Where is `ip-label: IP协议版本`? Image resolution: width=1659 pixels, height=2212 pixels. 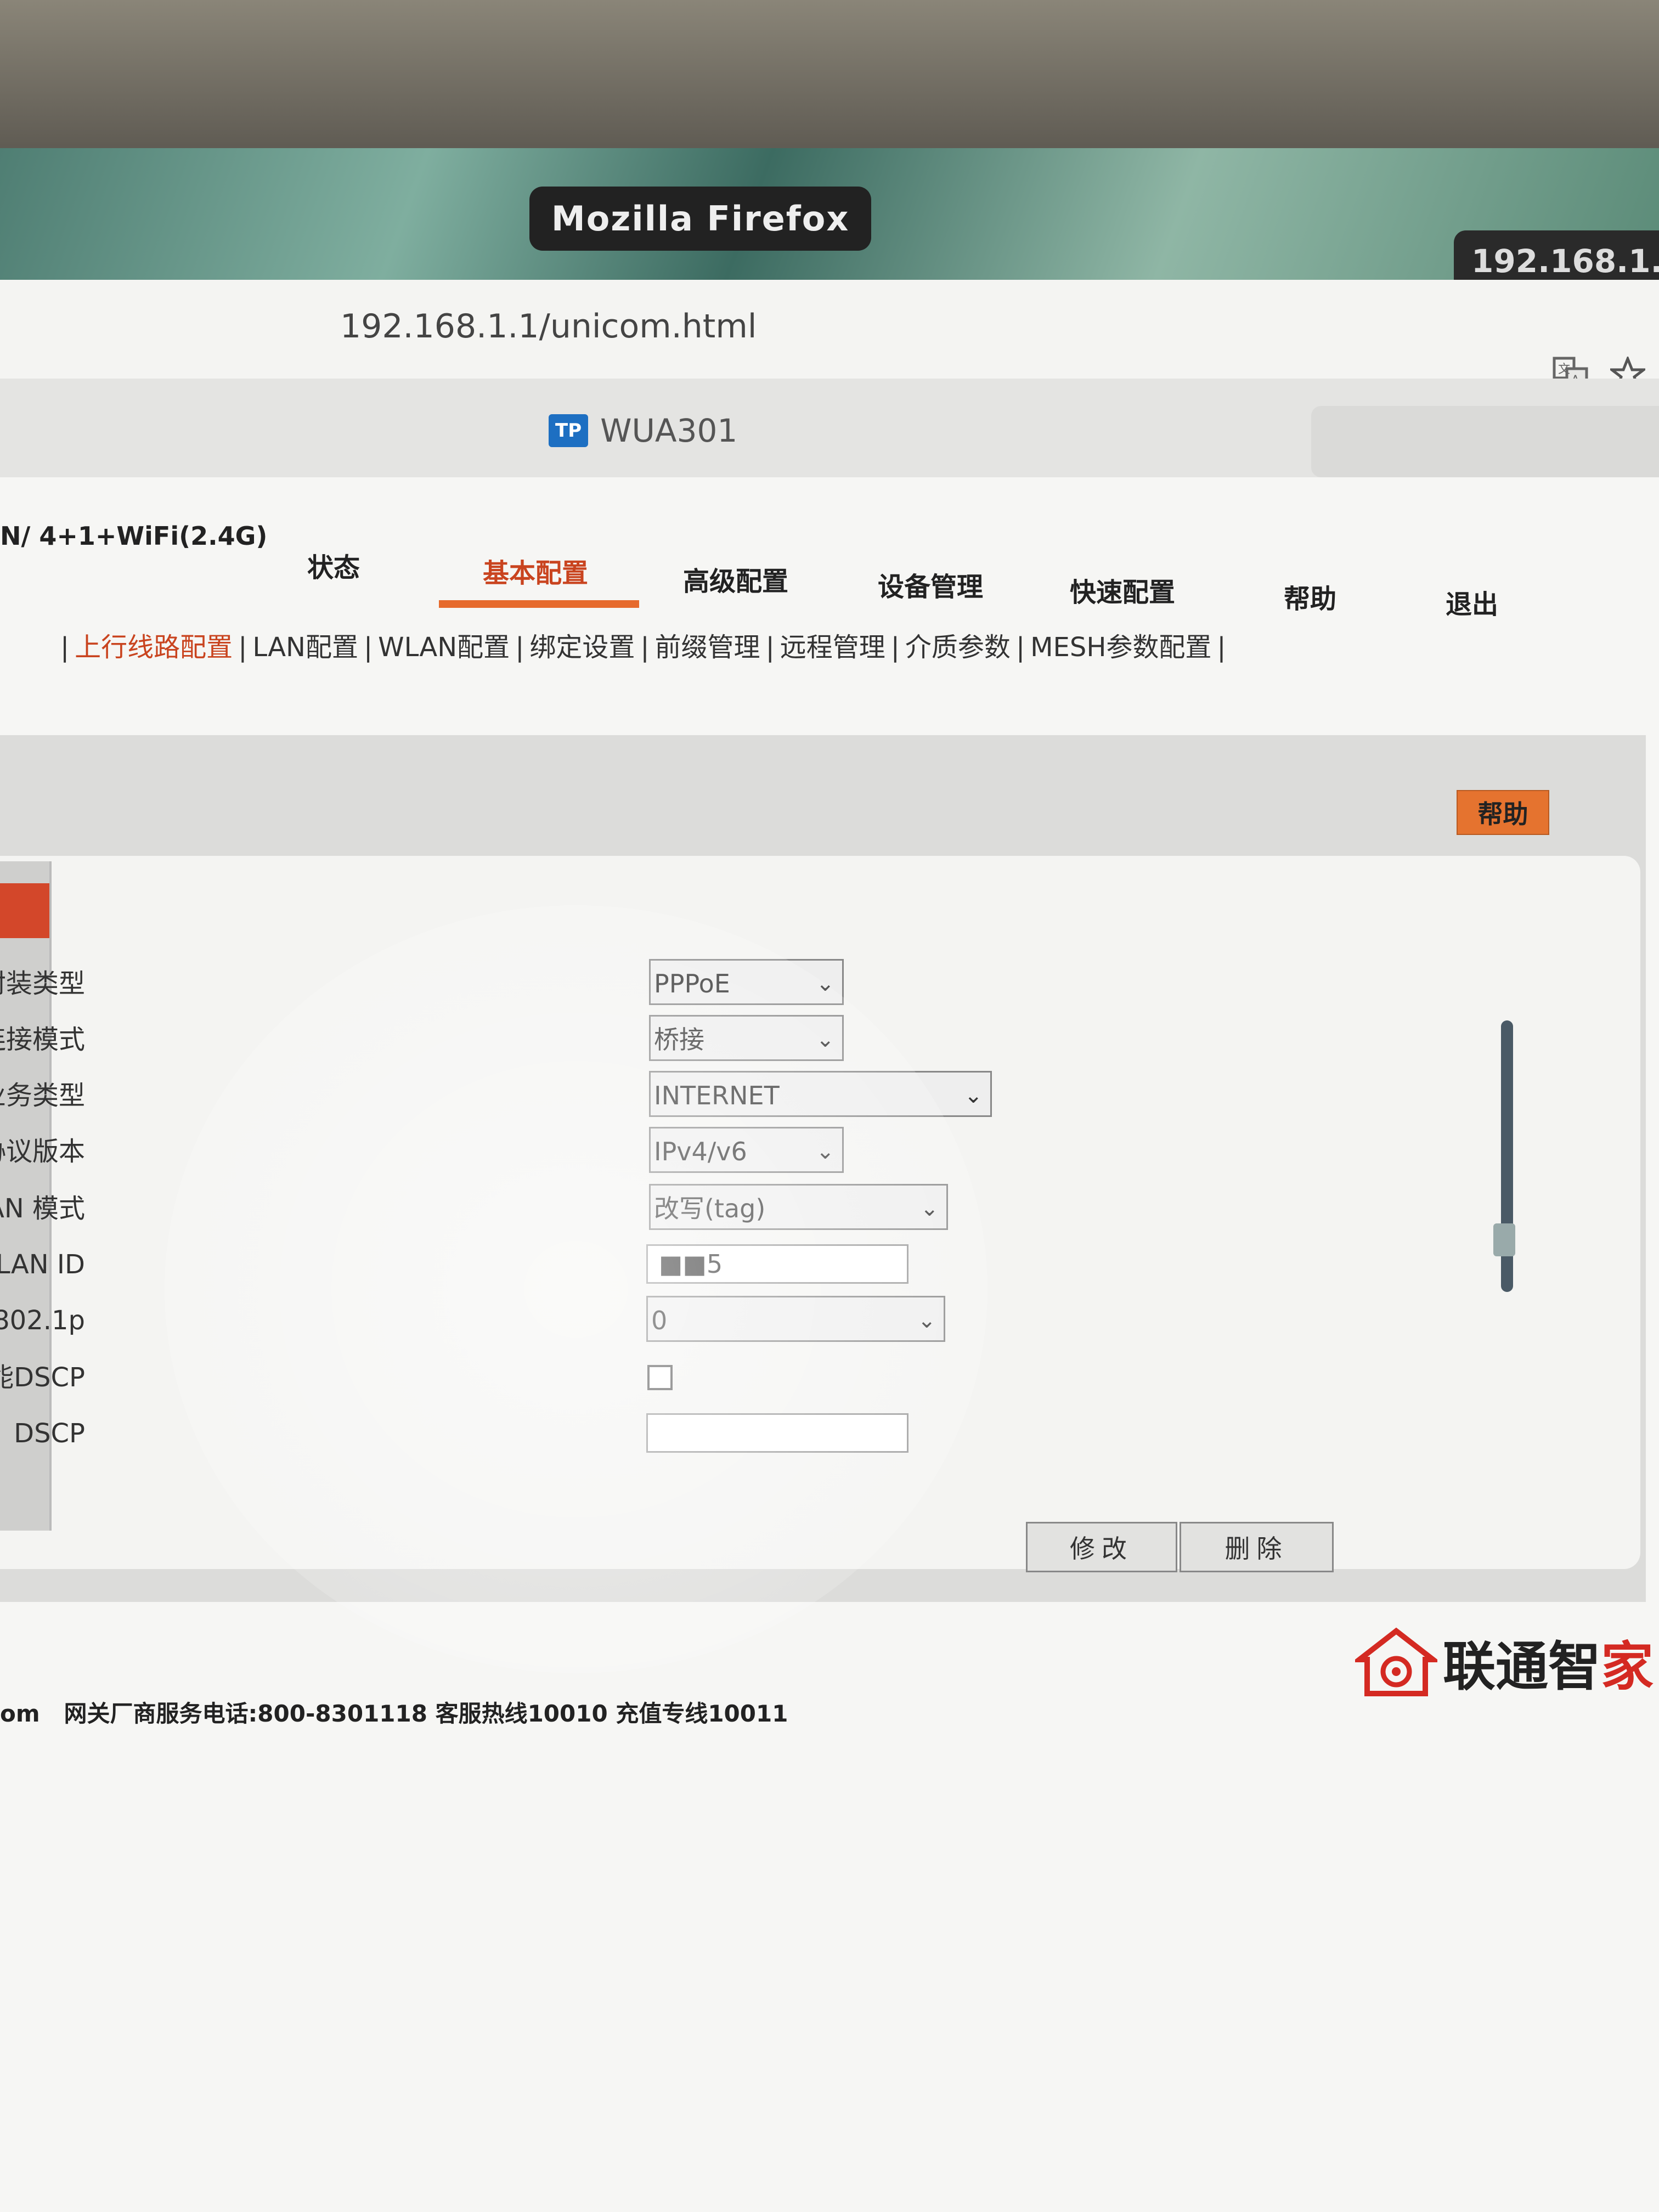
ip-label: IP协议版本 is located at coordinates (43, 1152).